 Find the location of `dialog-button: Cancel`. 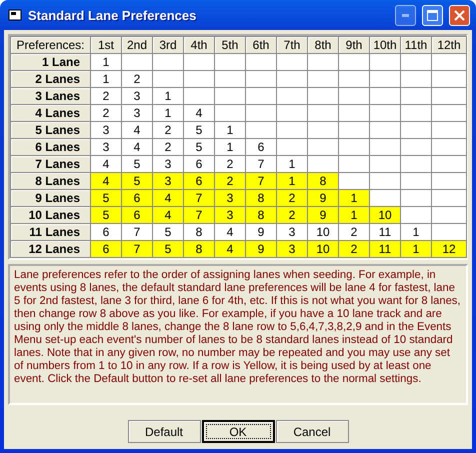

dialog-button: Cancel is located at coordinates (312, 431).